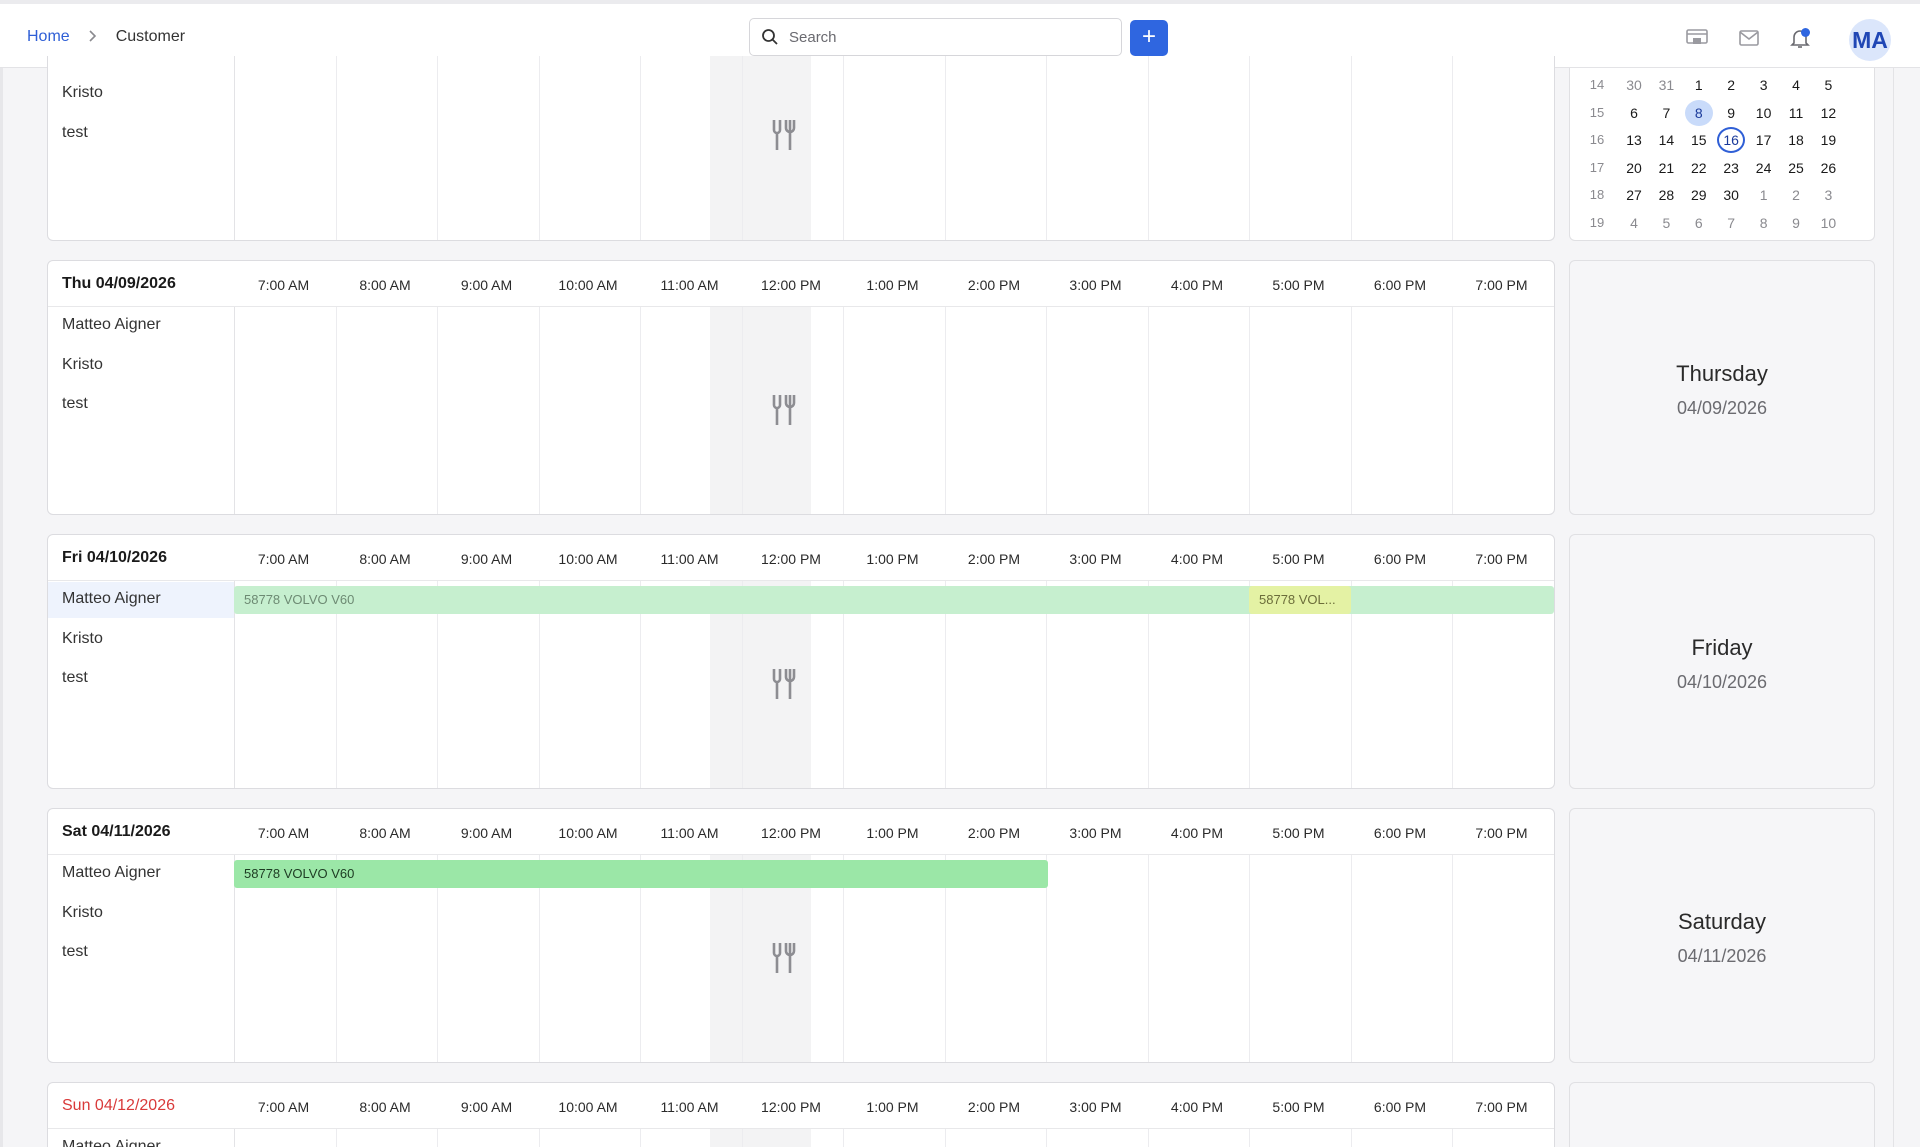  I want to click on calendar-day: 16, so click(1731, 140).